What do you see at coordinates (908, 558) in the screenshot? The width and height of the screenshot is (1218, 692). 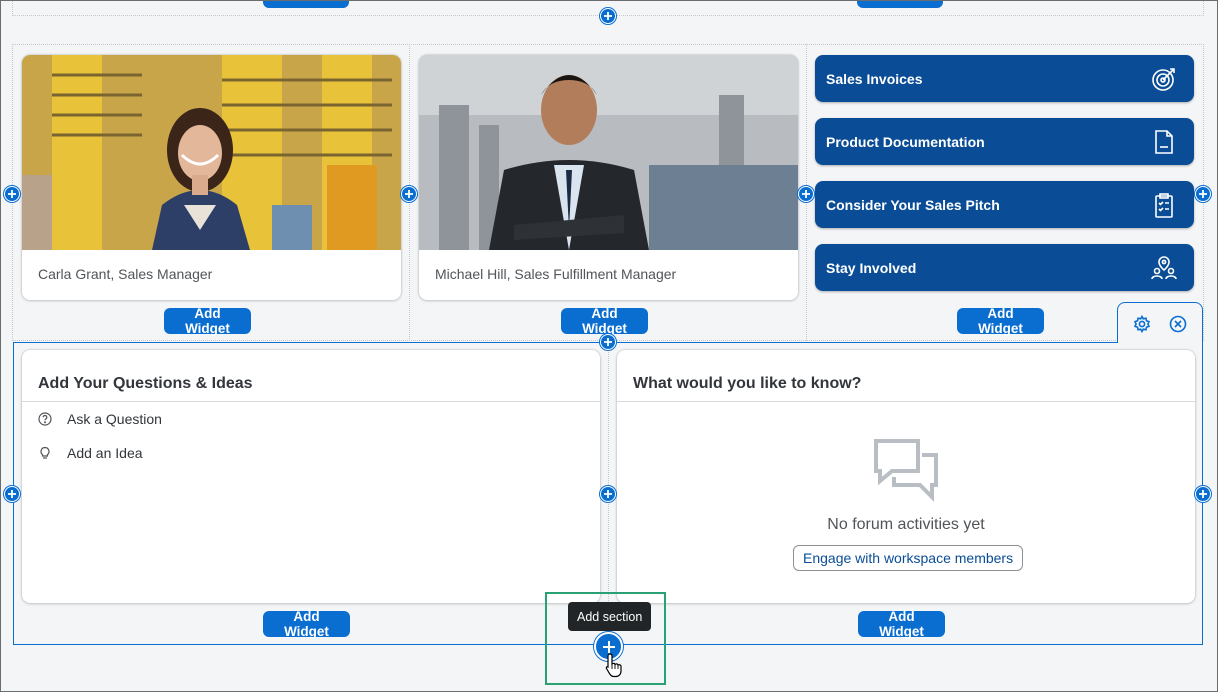 I see `engage-members-button: Engage with workspace members` at bounding box center [908, 558].